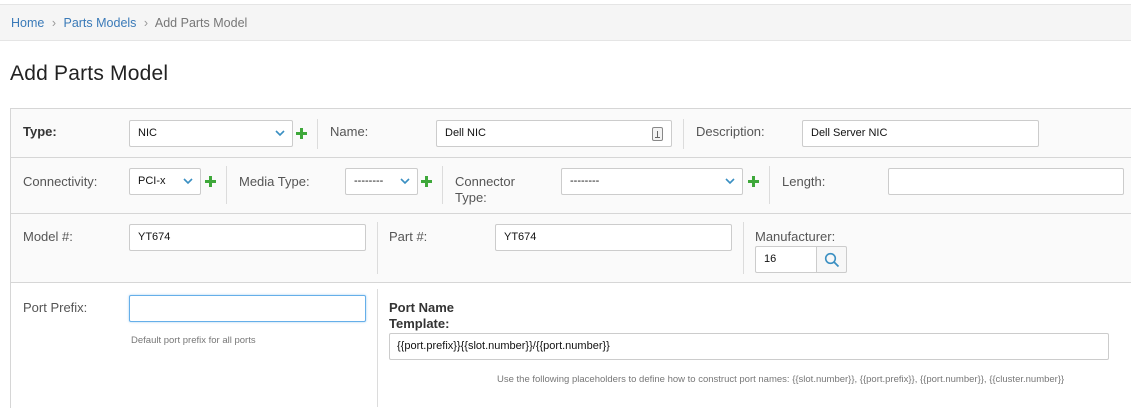 This screenshot has height=409, width=1131. Describe the element at coordinates (804, 181) in the screenshot. I see `length-label: Length:` at that location.